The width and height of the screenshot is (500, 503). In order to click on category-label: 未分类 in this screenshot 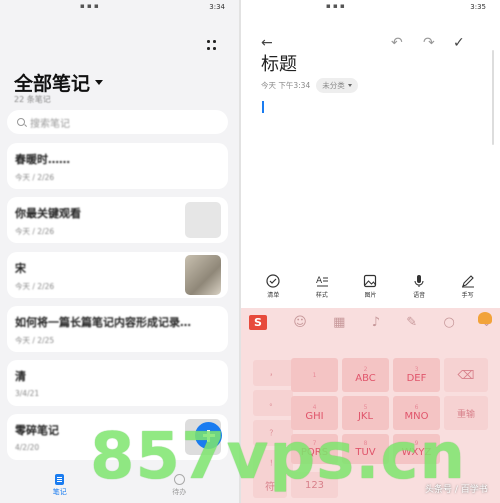, I will do `click(333, 85)`.